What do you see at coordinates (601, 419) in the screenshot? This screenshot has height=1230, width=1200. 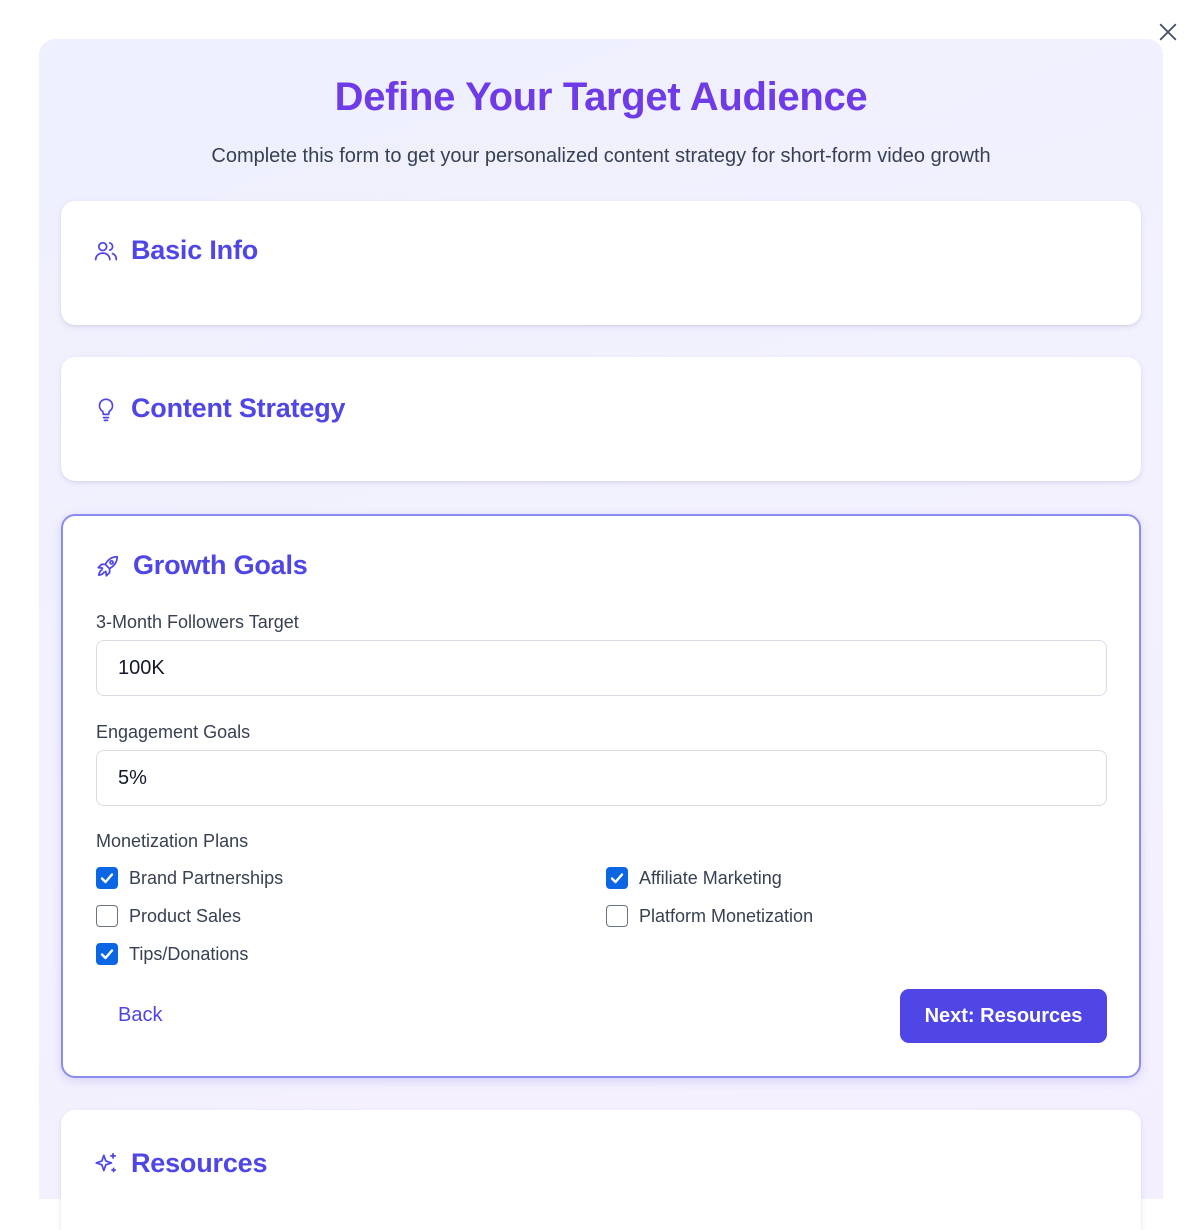 I see `section-content-strategy: Content Strategy` at bounding box center [601, 419].